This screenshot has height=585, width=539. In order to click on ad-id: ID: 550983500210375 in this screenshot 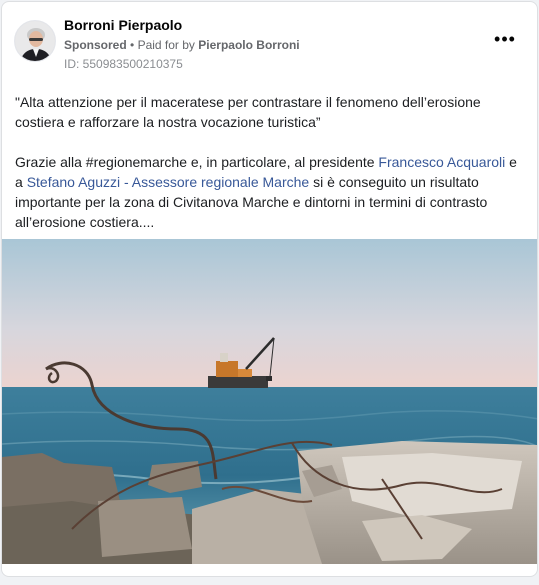, I will do `click(123, 64)`.